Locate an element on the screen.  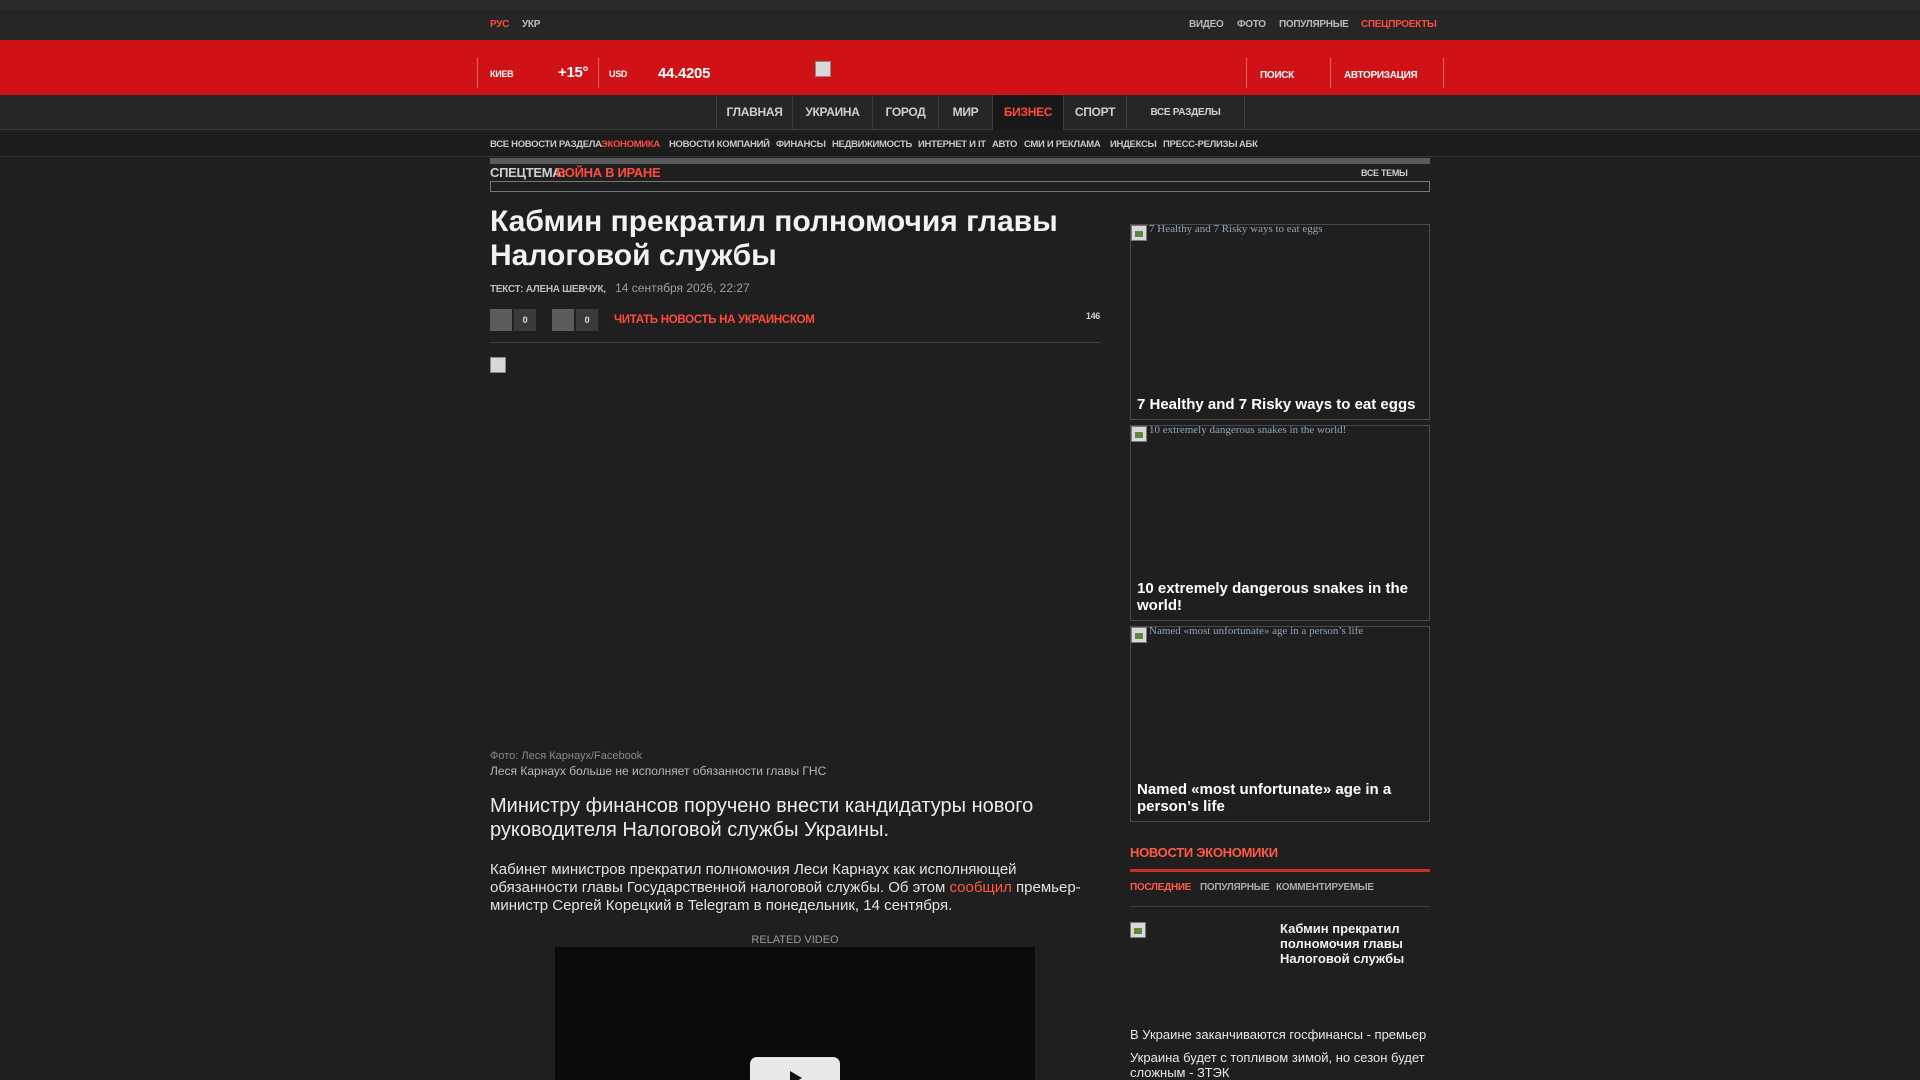
subnav-press-releases: ПРЕСС-РЕЛИЗЫ is located at coordinates (1200, 144).